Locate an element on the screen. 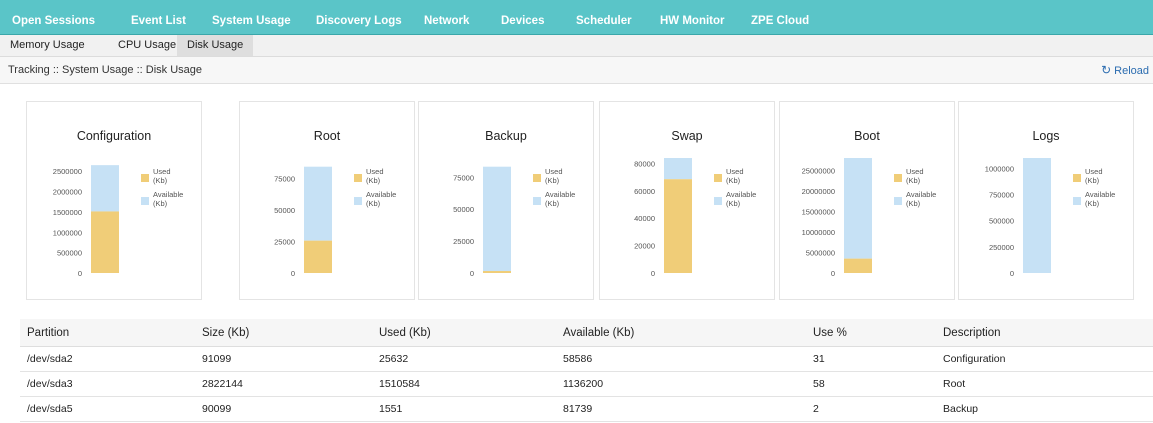 This screenshot has width=1153, height=423. reload-button: ↻ Reload is located at coordinates (1125, 70).